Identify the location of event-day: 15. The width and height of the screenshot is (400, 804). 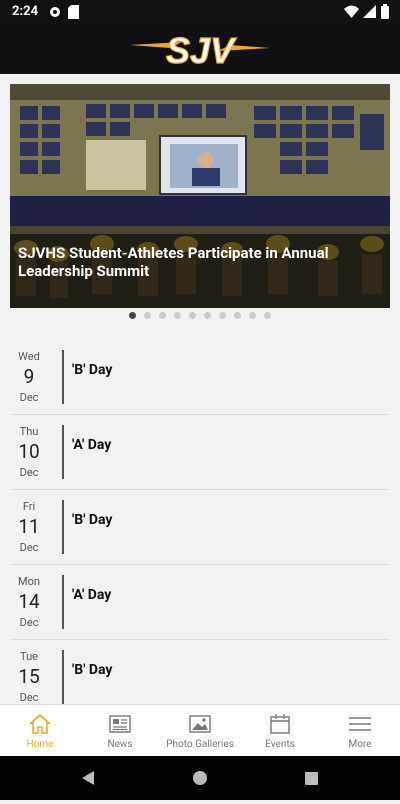
(29, 676).